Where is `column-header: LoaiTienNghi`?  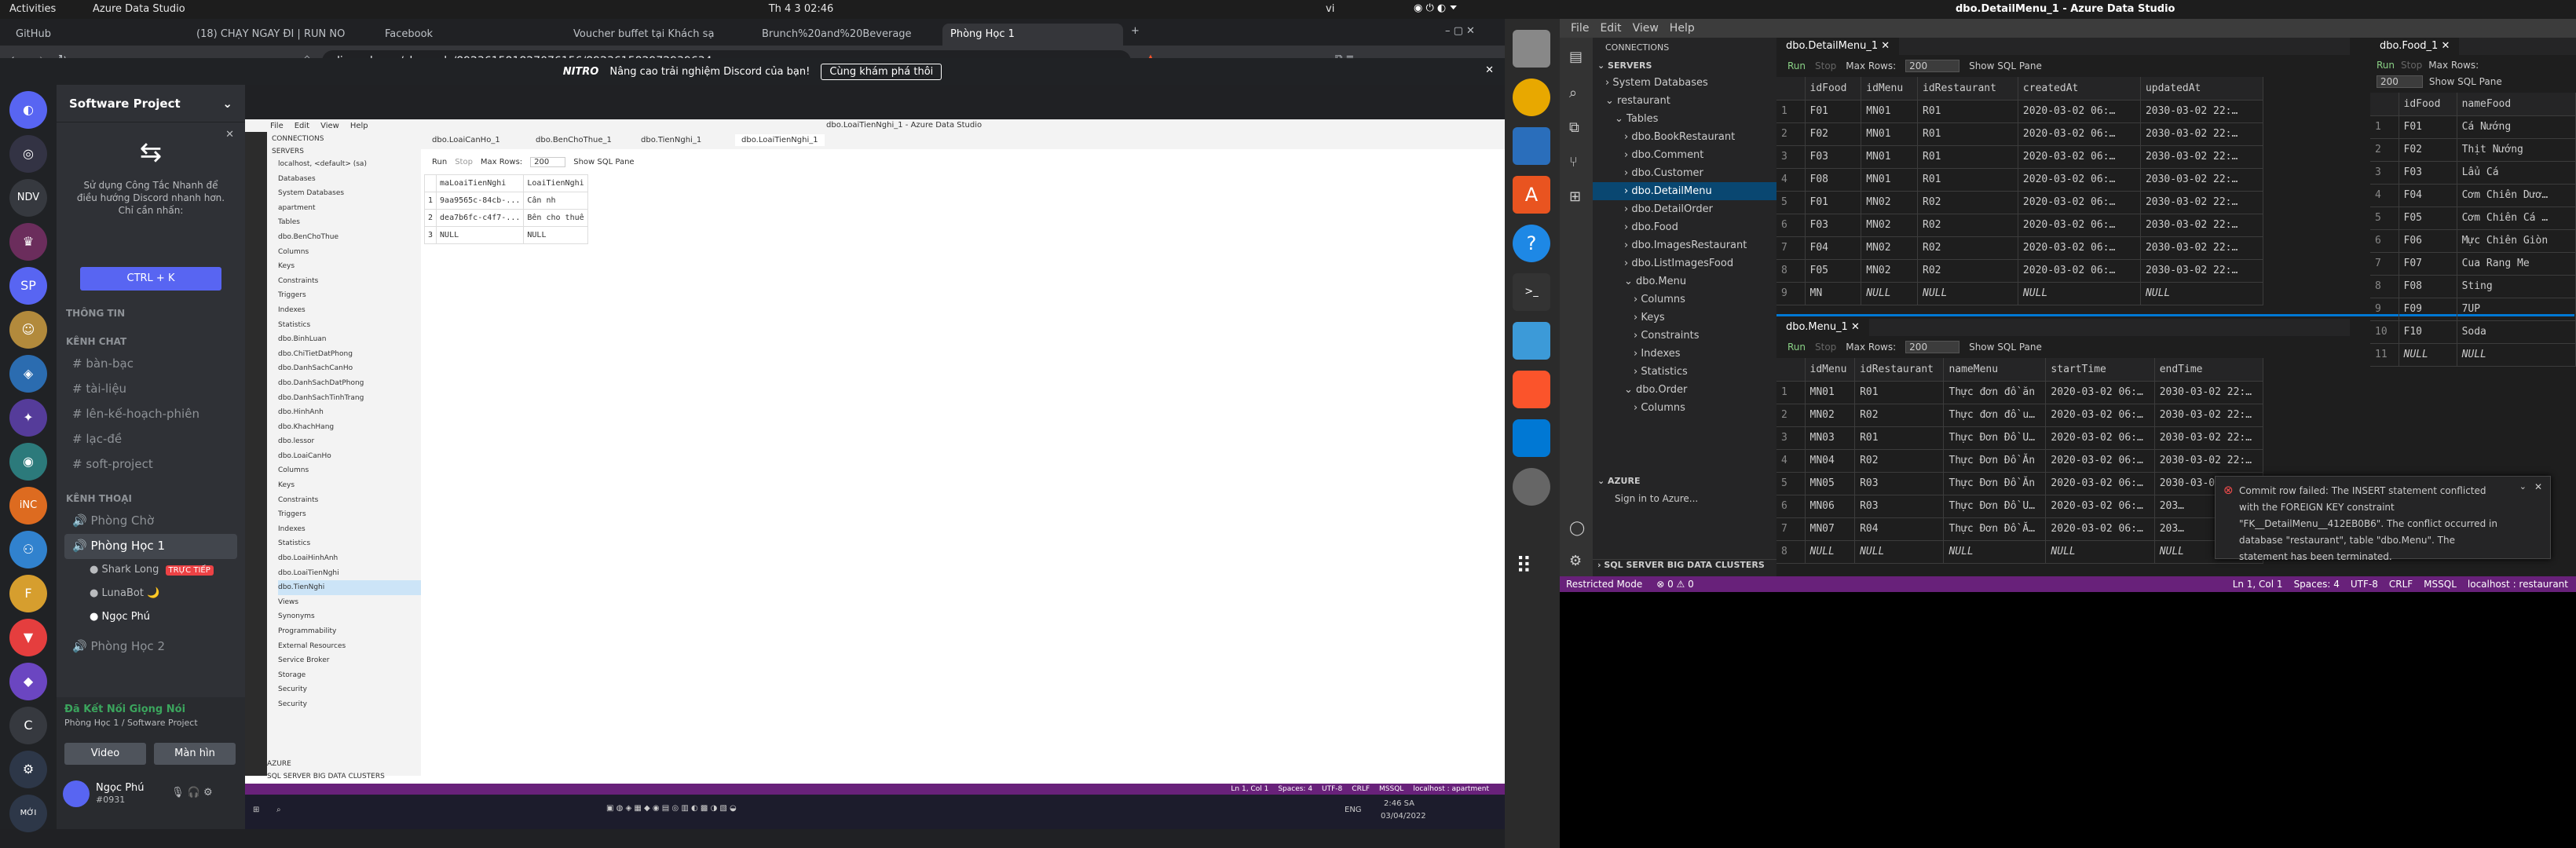
column-header: LoaiTienNghi is located at coordinates (556, 183).